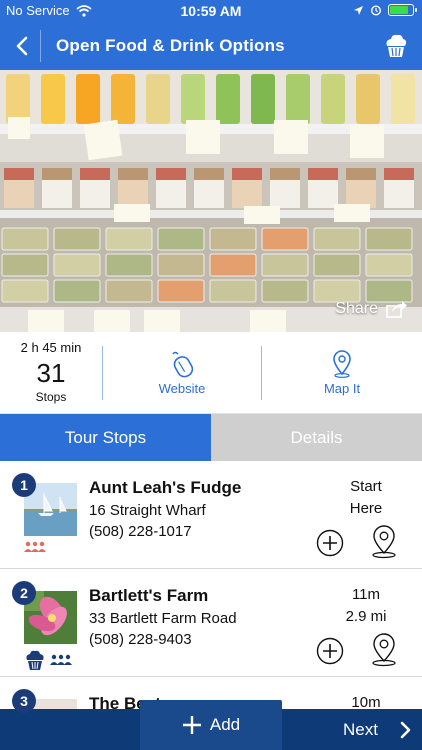 This screenshot has height=750, width=422. What do you see at coordinates (140, 639) in the screenshot?
I see `stop-phone: (508) 228-9403` at bounding box center [140, 639].